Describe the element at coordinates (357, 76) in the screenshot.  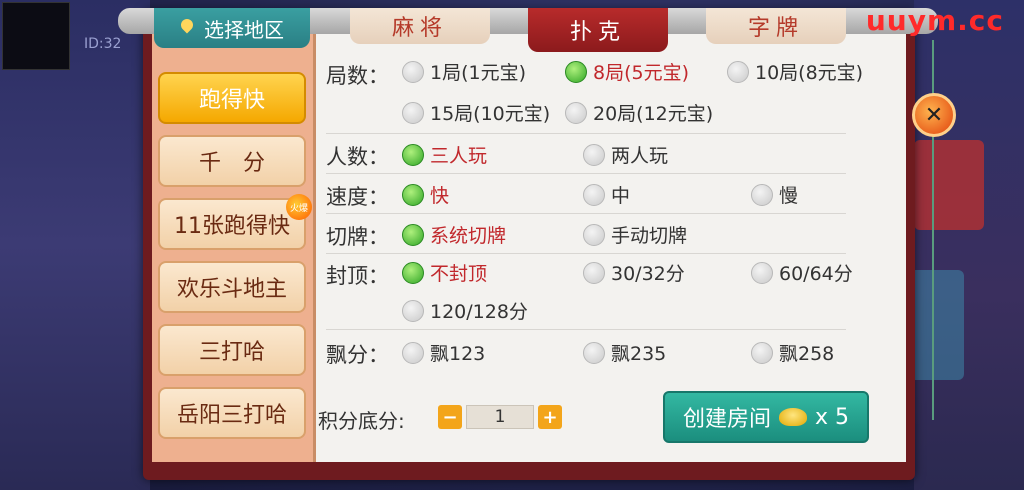
I see `rounds-label: 局数：` at that location.